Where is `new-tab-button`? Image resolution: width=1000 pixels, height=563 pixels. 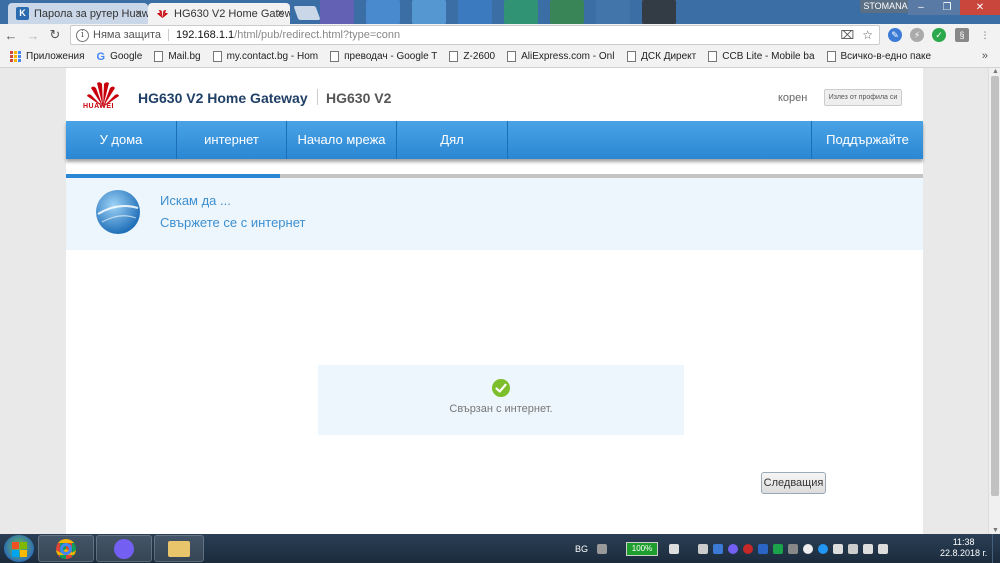 new-tab-button is located at coordinates (307, 13).